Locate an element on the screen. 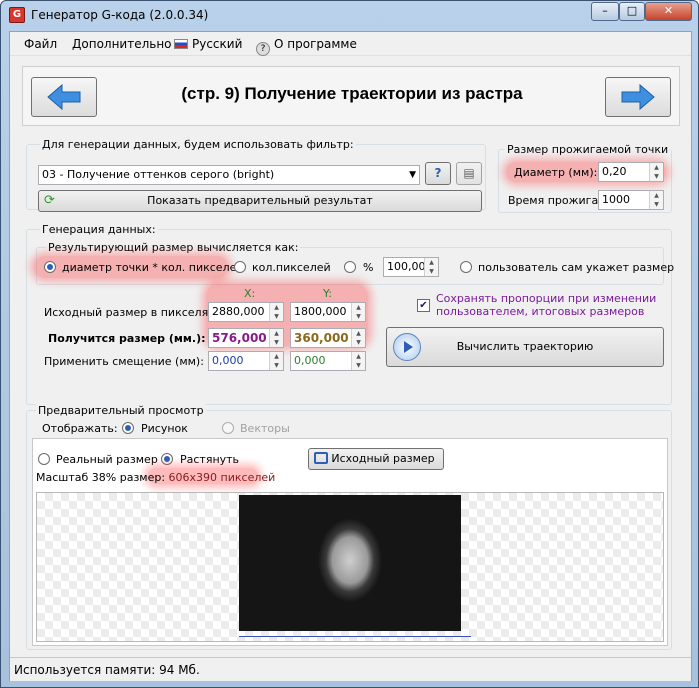 The width and height of the screenshot is (699, 688). result-y-input: 360,000 ▲ ▼ is located at coordinates (328, 338).